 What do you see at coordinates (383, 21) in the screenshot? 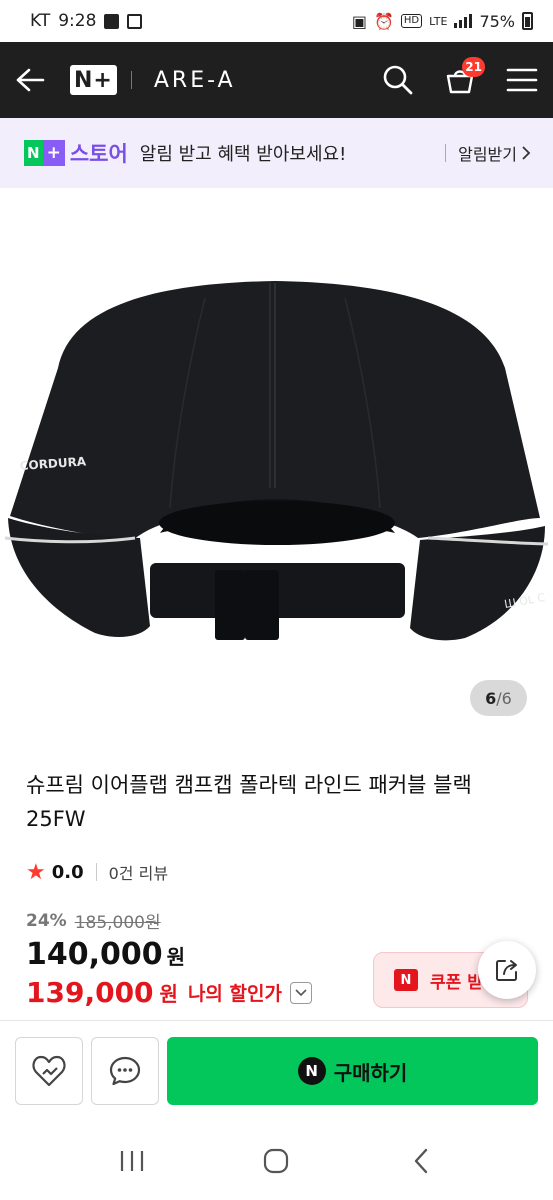
I see `alarm-icon: ⏰` at bounding box center [383, 21].